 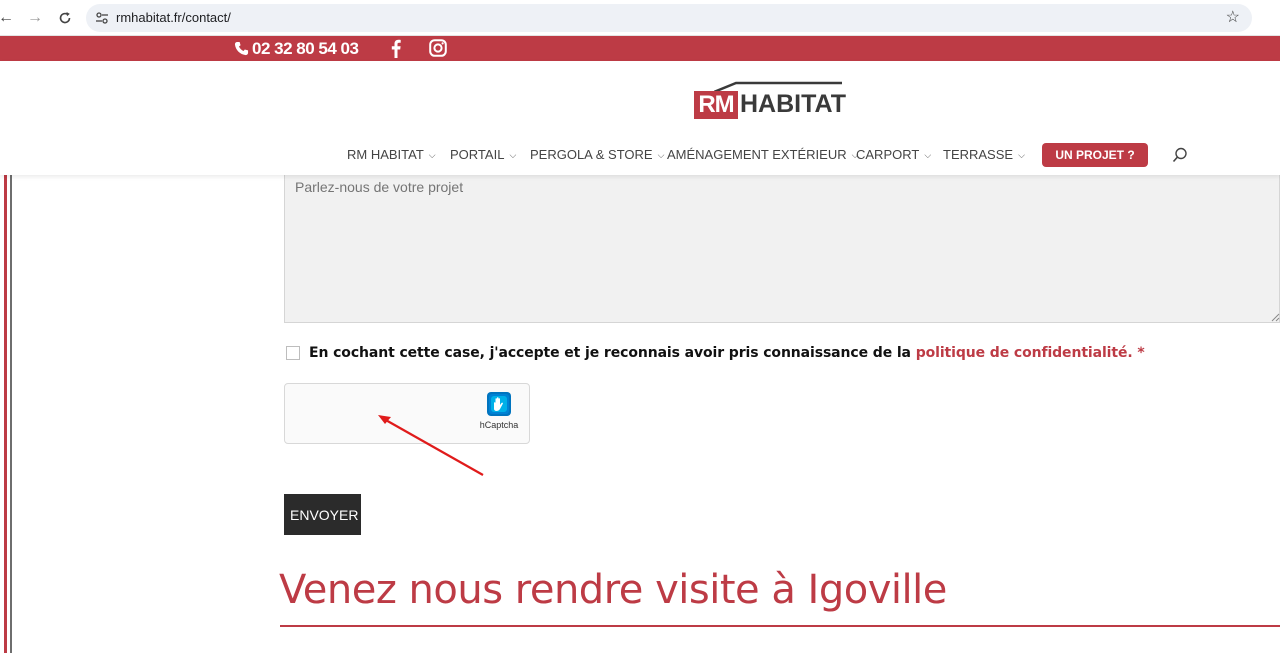 What do you see at coordinates (173, 18) in the screenshot?
I see `url-text: rmhabitat.fr/contact/` at bounding box center [173, 18].